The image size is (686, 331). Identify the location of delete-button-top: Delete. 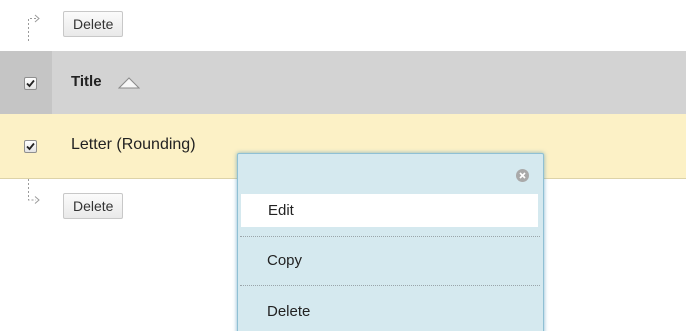
(93, 24).